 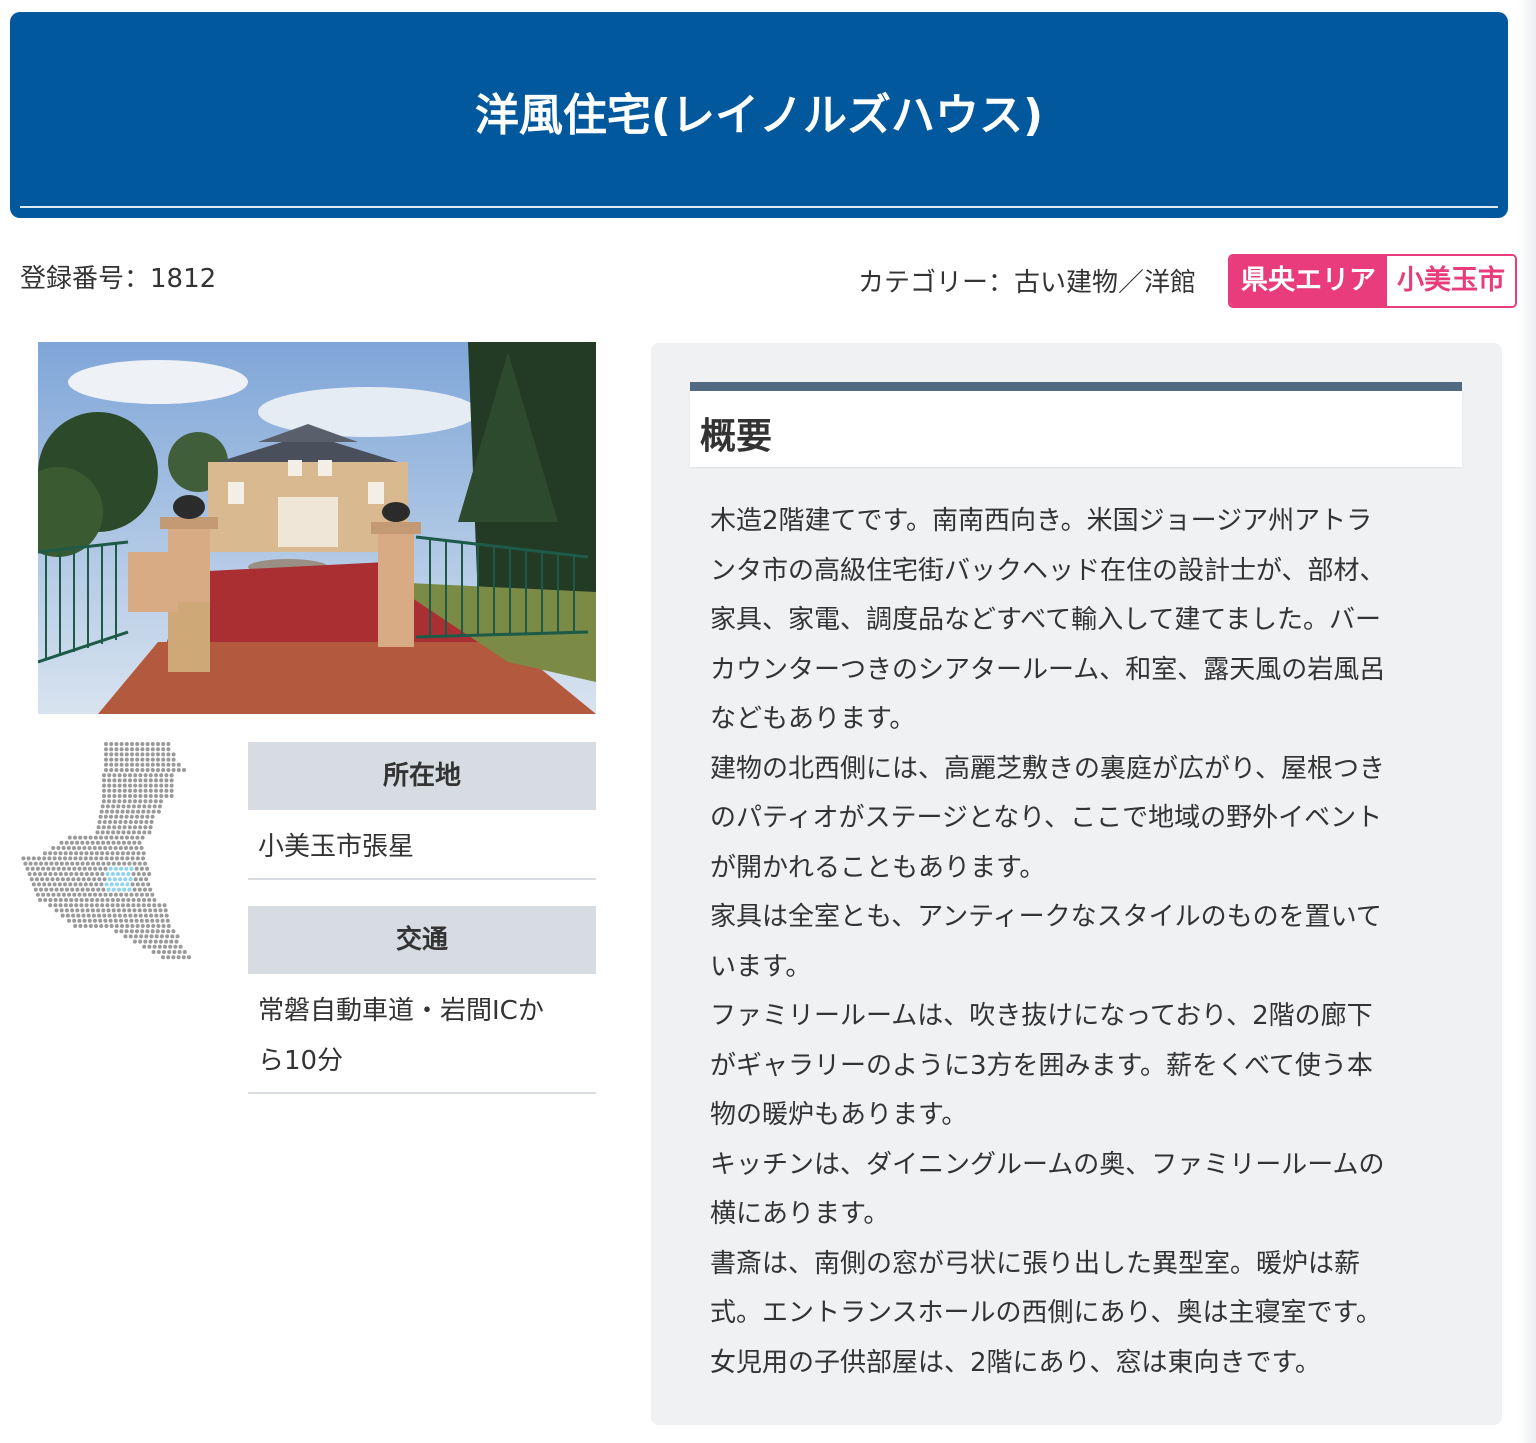 What do you see at coordinates (422, 776) in the screenshot?
I see `location-header: 所在地` at bounding box center [422, 776].